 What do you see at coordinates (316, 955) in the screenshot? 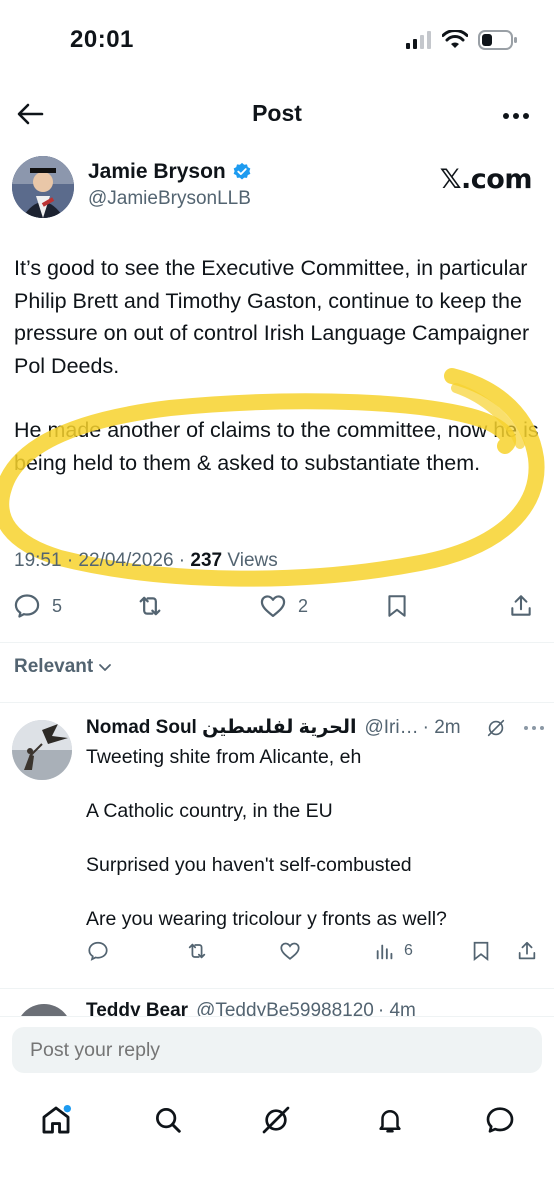
I see `reply-actions: 6` at bounding box center [316, 955].